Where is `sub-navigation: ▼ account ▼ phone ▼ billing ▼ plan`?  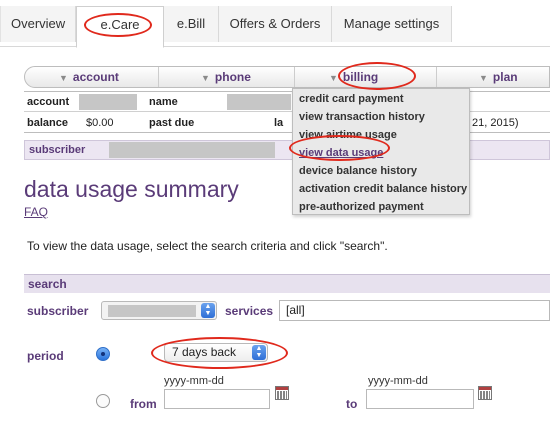 sub-navigation: ▼ account ▼ phone ▼ billing ▼ plan is located at coordinates (287, 77).